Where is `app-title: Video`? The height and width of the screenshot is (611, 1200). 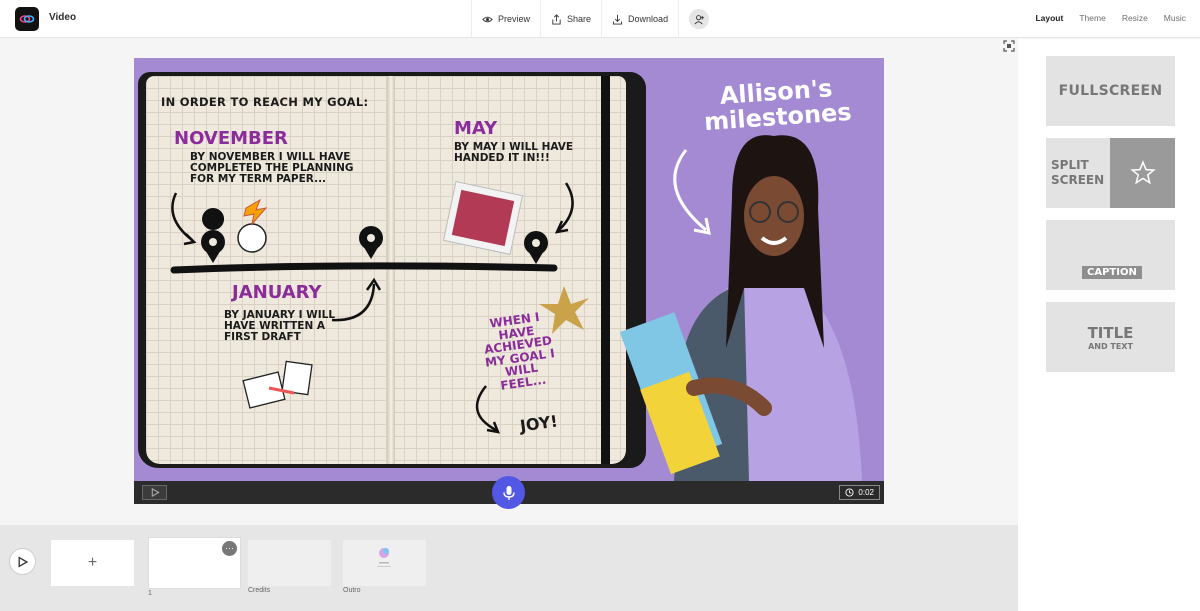 app-title: Video is located at coordinates (63, 17).